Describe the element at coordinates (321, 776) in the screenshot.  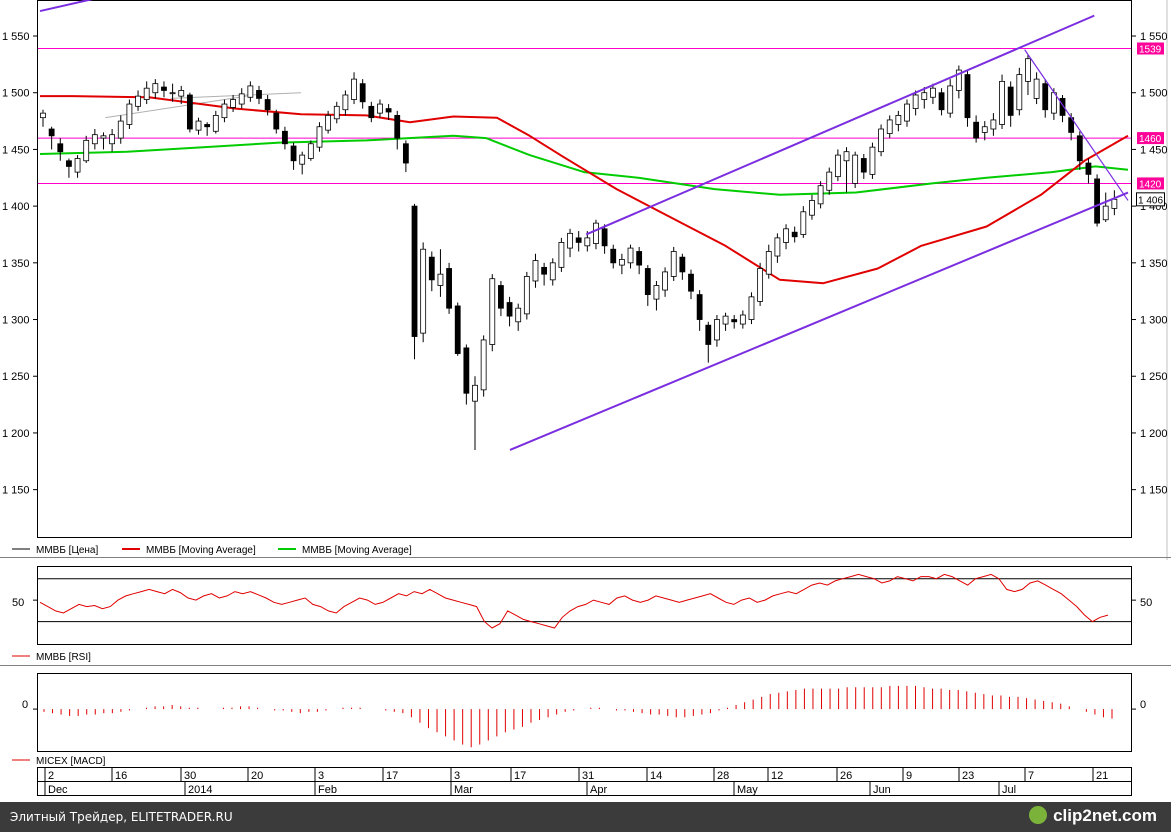
I see `date-day-label: 3` at that location.